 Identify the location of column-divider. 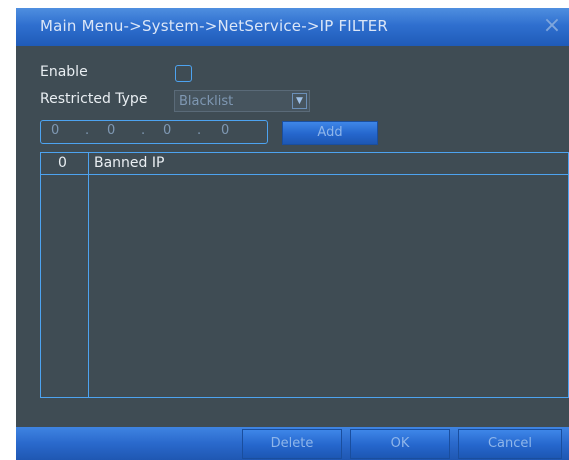
(88, 275).